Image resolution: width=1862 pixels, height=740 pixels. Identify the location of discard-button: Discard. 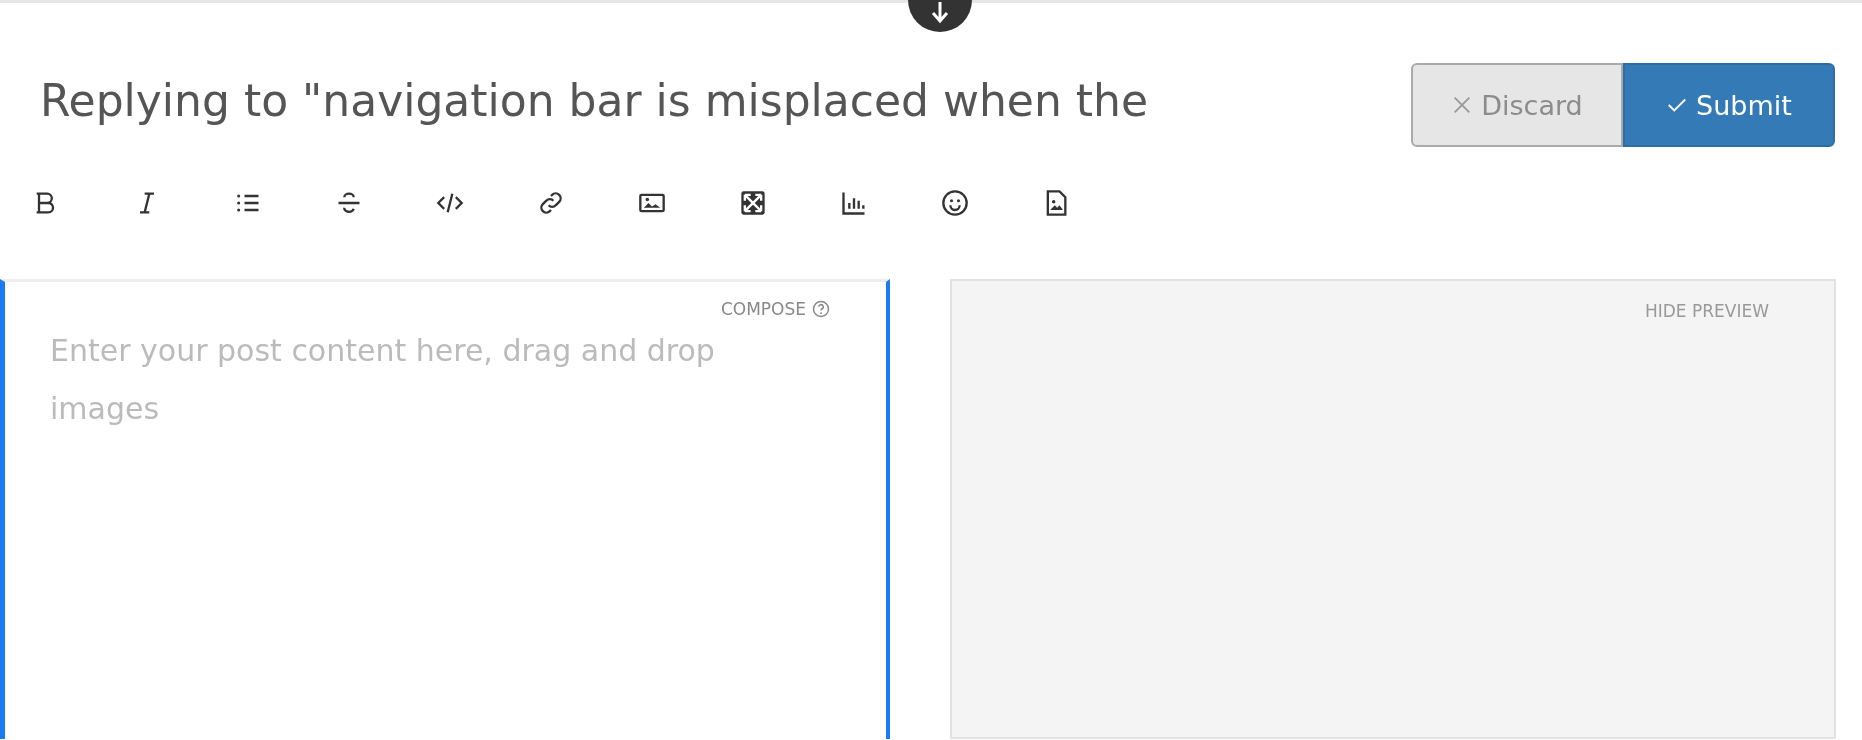
(1517, 105).